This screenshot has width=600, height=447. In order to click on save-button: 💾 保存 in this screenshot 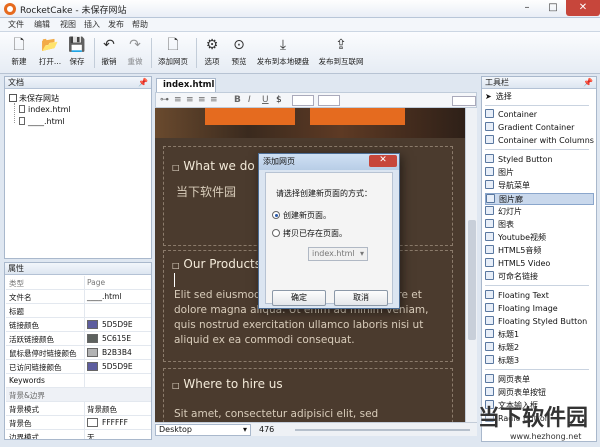, I will do `click(77, 53)`.